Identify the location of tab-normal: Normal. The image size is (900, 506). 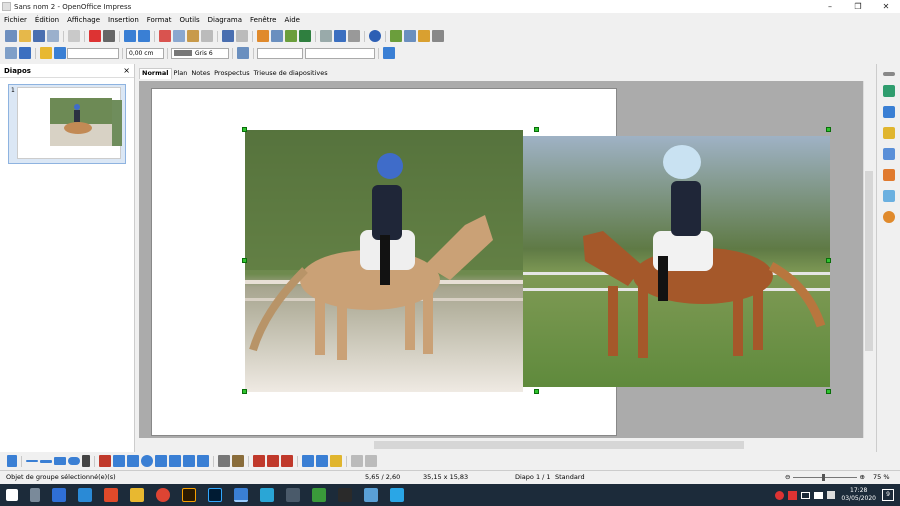
(155, 73).